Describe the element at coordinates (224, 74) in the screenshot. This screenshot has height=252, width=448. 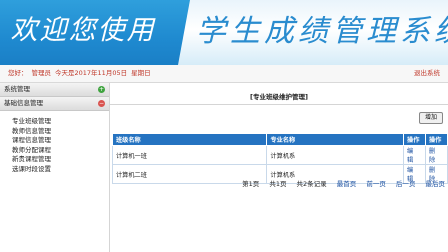
I see `info-bar: 您好： 管理员 今天是2017年11月05日 星期日 退出系统` at that location.